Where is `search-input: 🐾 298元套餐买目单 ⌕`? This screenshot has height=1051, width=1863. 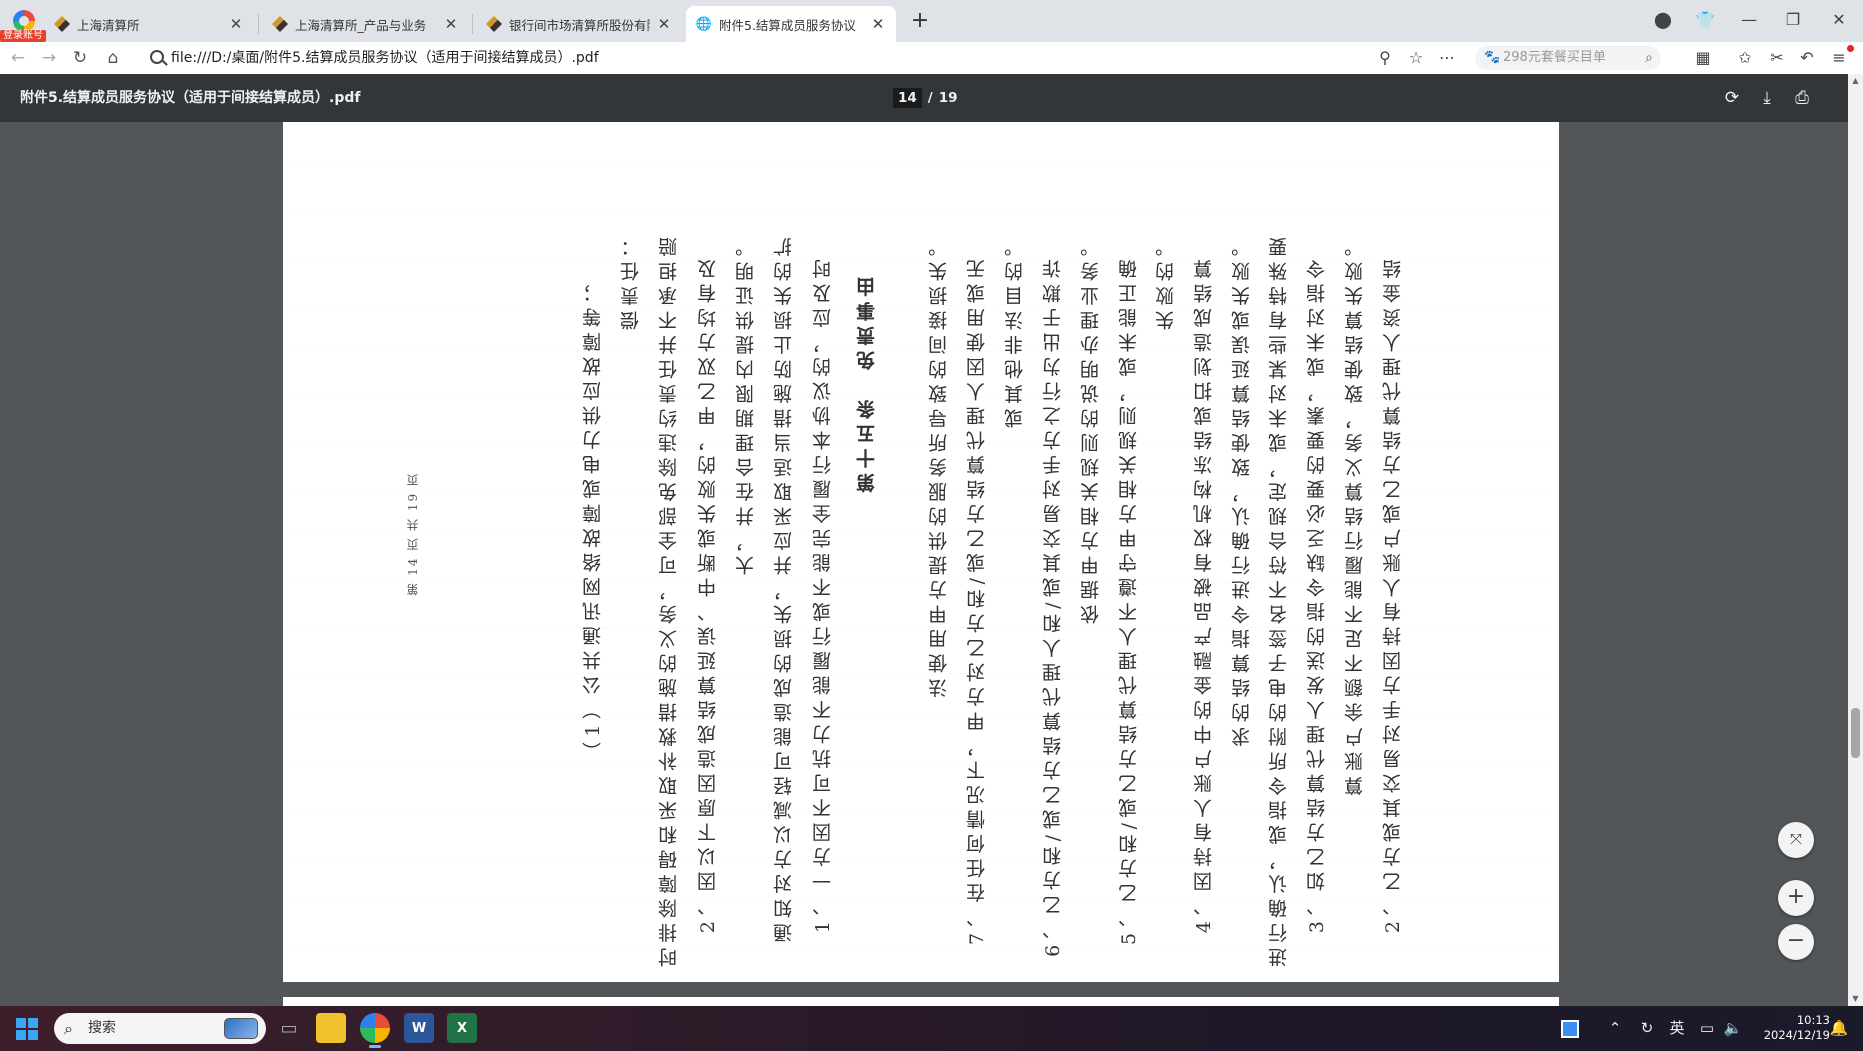 search-input: 🐾 298元套餐买目单 ⌕ is located at coordinates (1568, 58).